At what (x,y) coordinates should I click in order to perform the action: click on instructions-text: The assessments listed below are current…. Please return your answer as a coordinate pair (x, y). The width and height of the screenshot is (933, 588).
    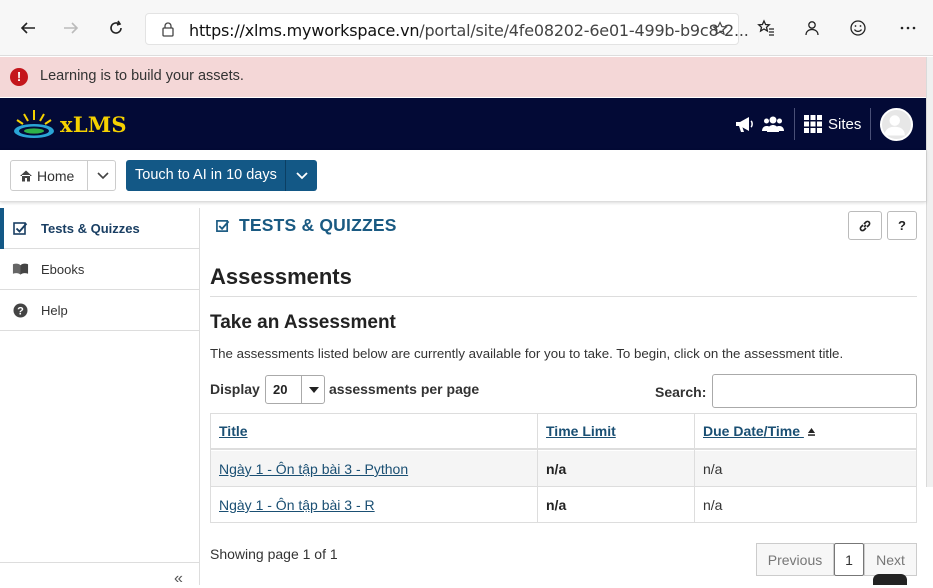
    Looking at the image, I should click on (527, 353).